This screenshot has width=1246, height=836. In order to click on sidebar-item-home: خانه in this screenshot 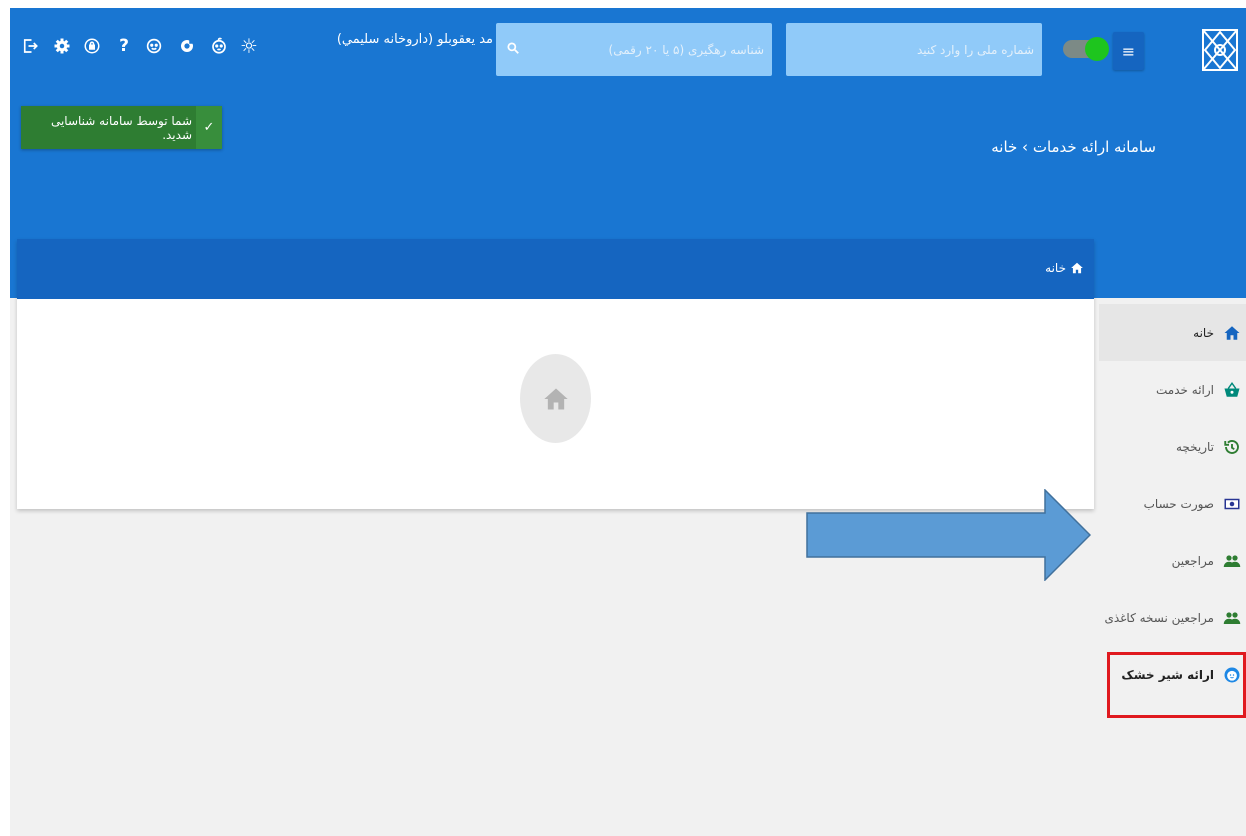, I will do `click(1172, 332)`.